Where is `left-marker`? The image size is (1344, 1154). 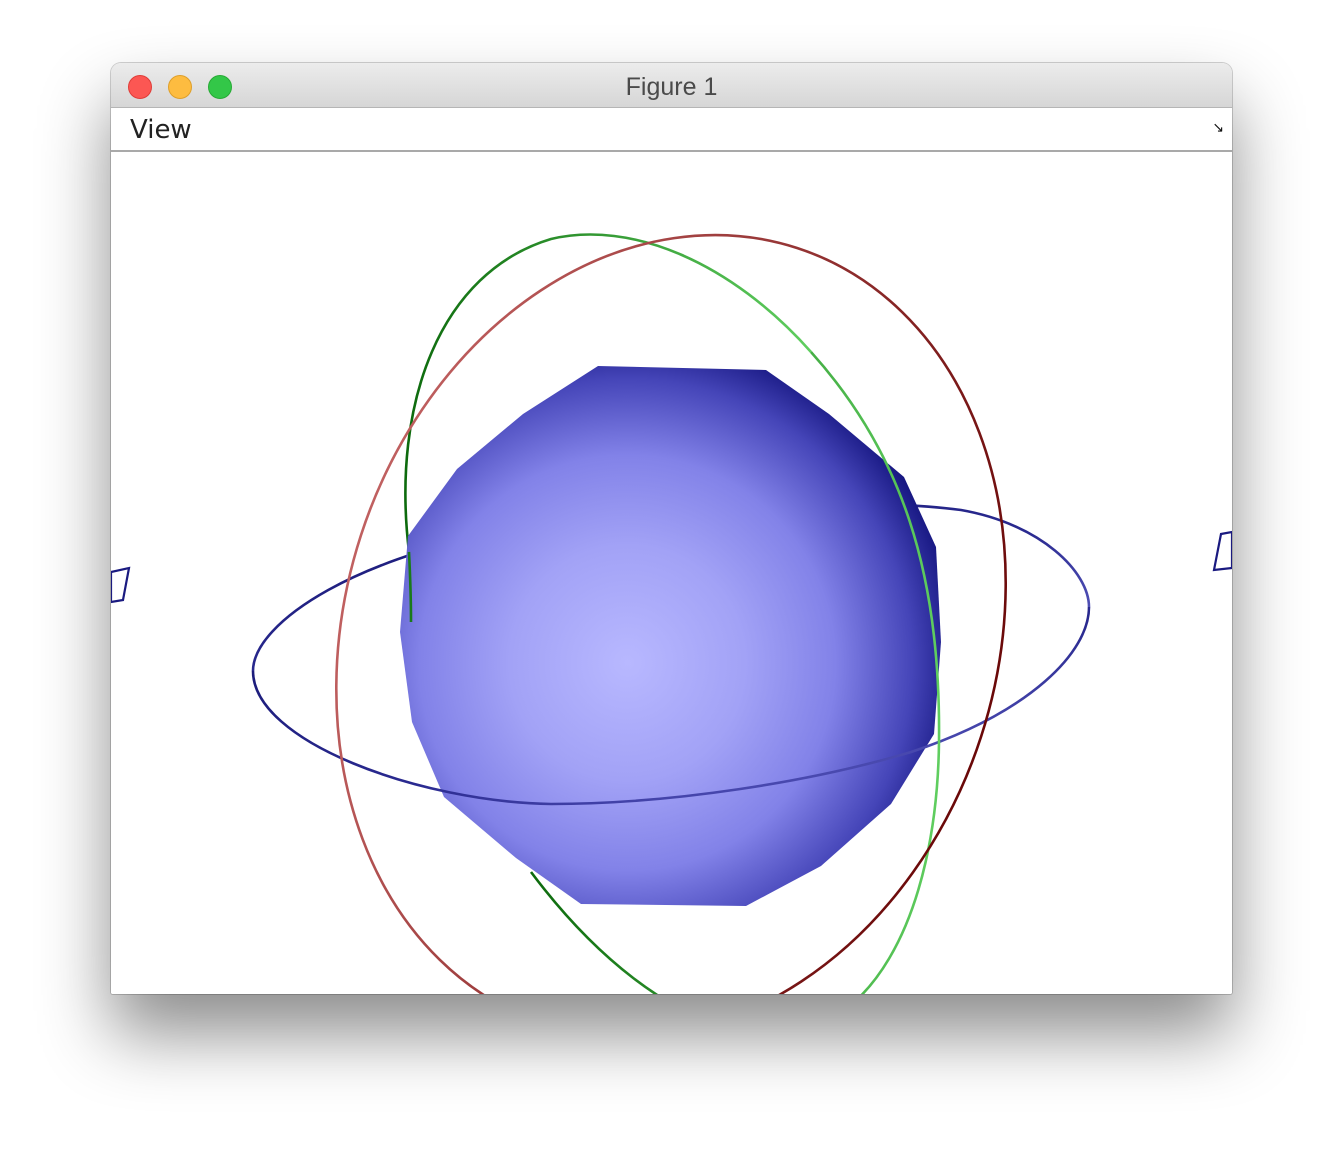
left-marker is located at coordinates (121, 585).